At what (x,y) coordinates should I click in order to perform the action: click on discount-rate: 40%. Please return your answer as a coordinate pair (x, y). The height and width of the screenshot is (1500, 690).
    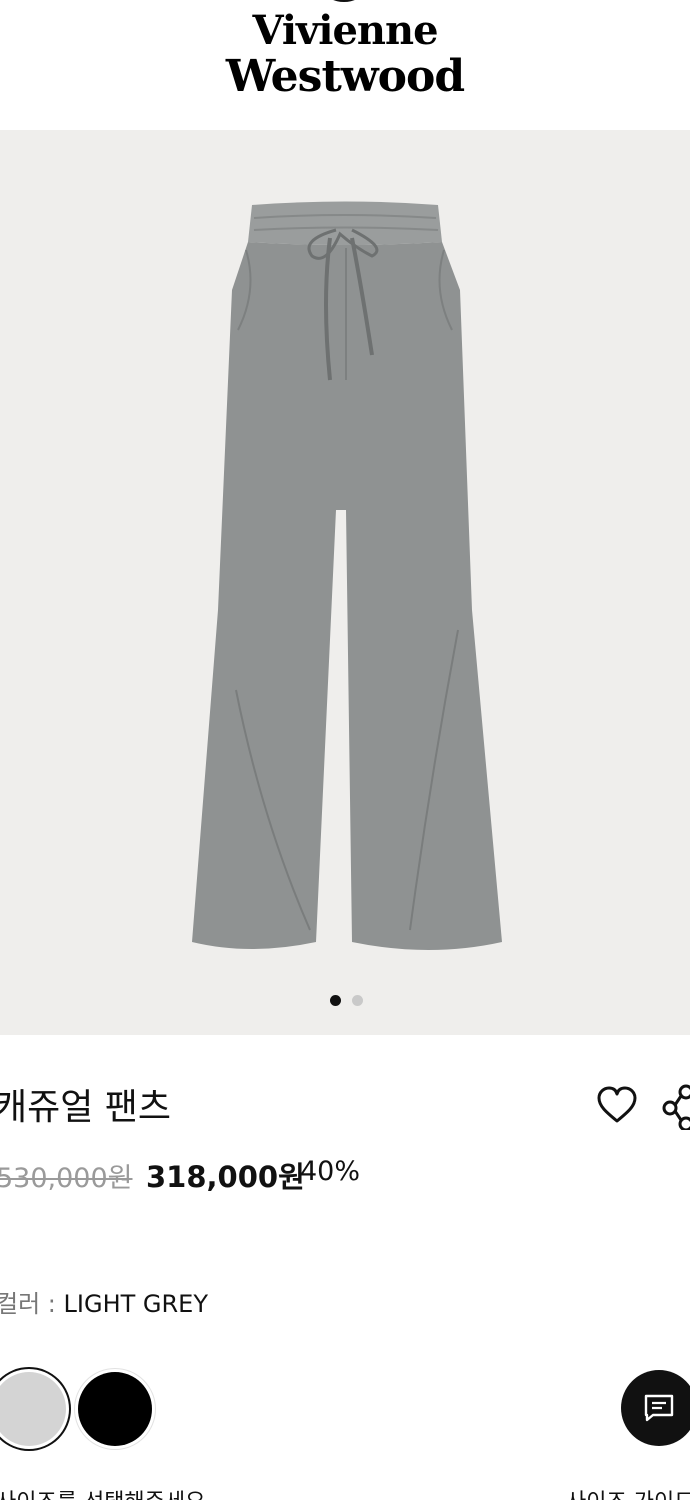
    Looking at the image, I should click on (330, 1171).